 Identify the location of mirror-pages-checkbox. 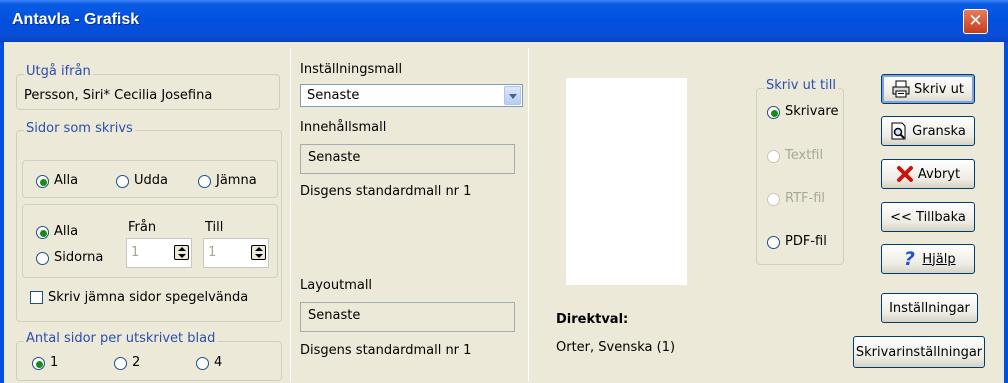
(36, 297).